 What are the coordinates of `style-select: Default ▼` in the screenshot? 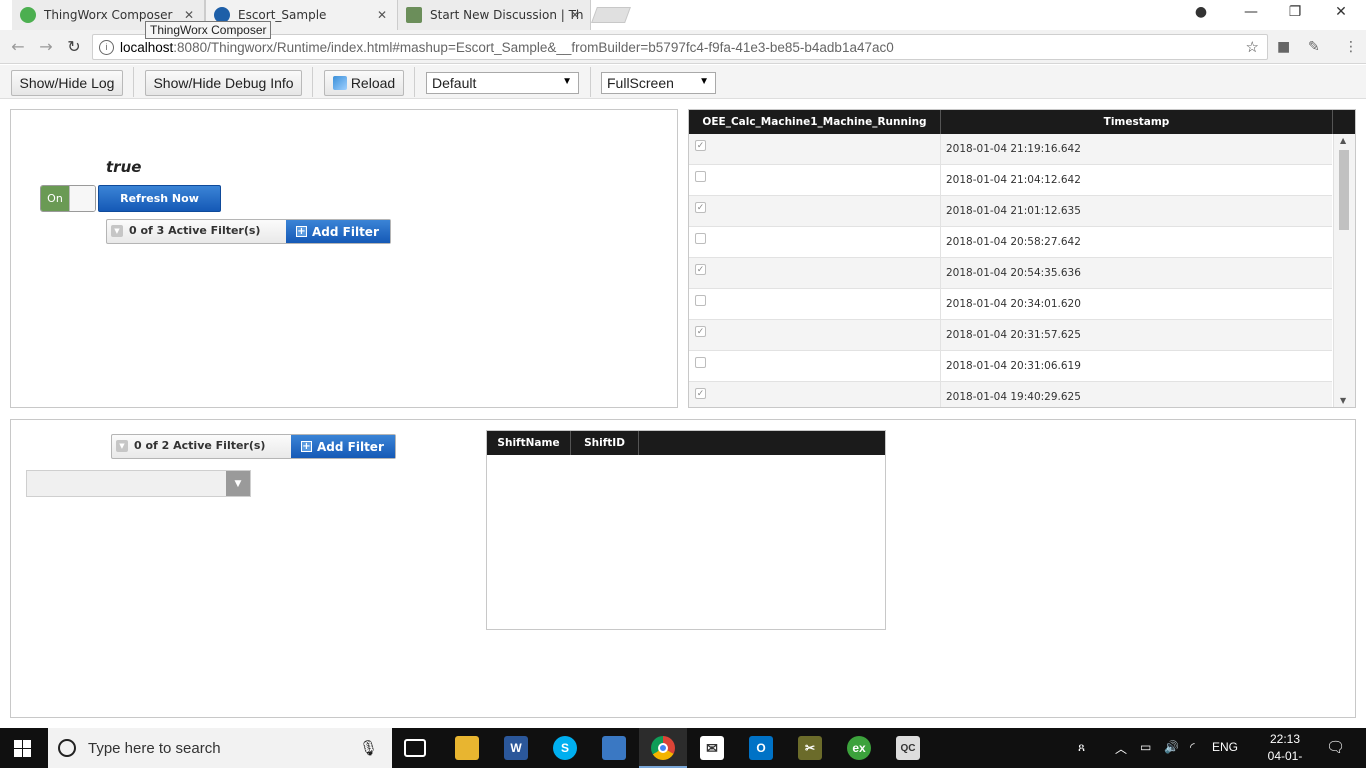 It's located at (502, 83).